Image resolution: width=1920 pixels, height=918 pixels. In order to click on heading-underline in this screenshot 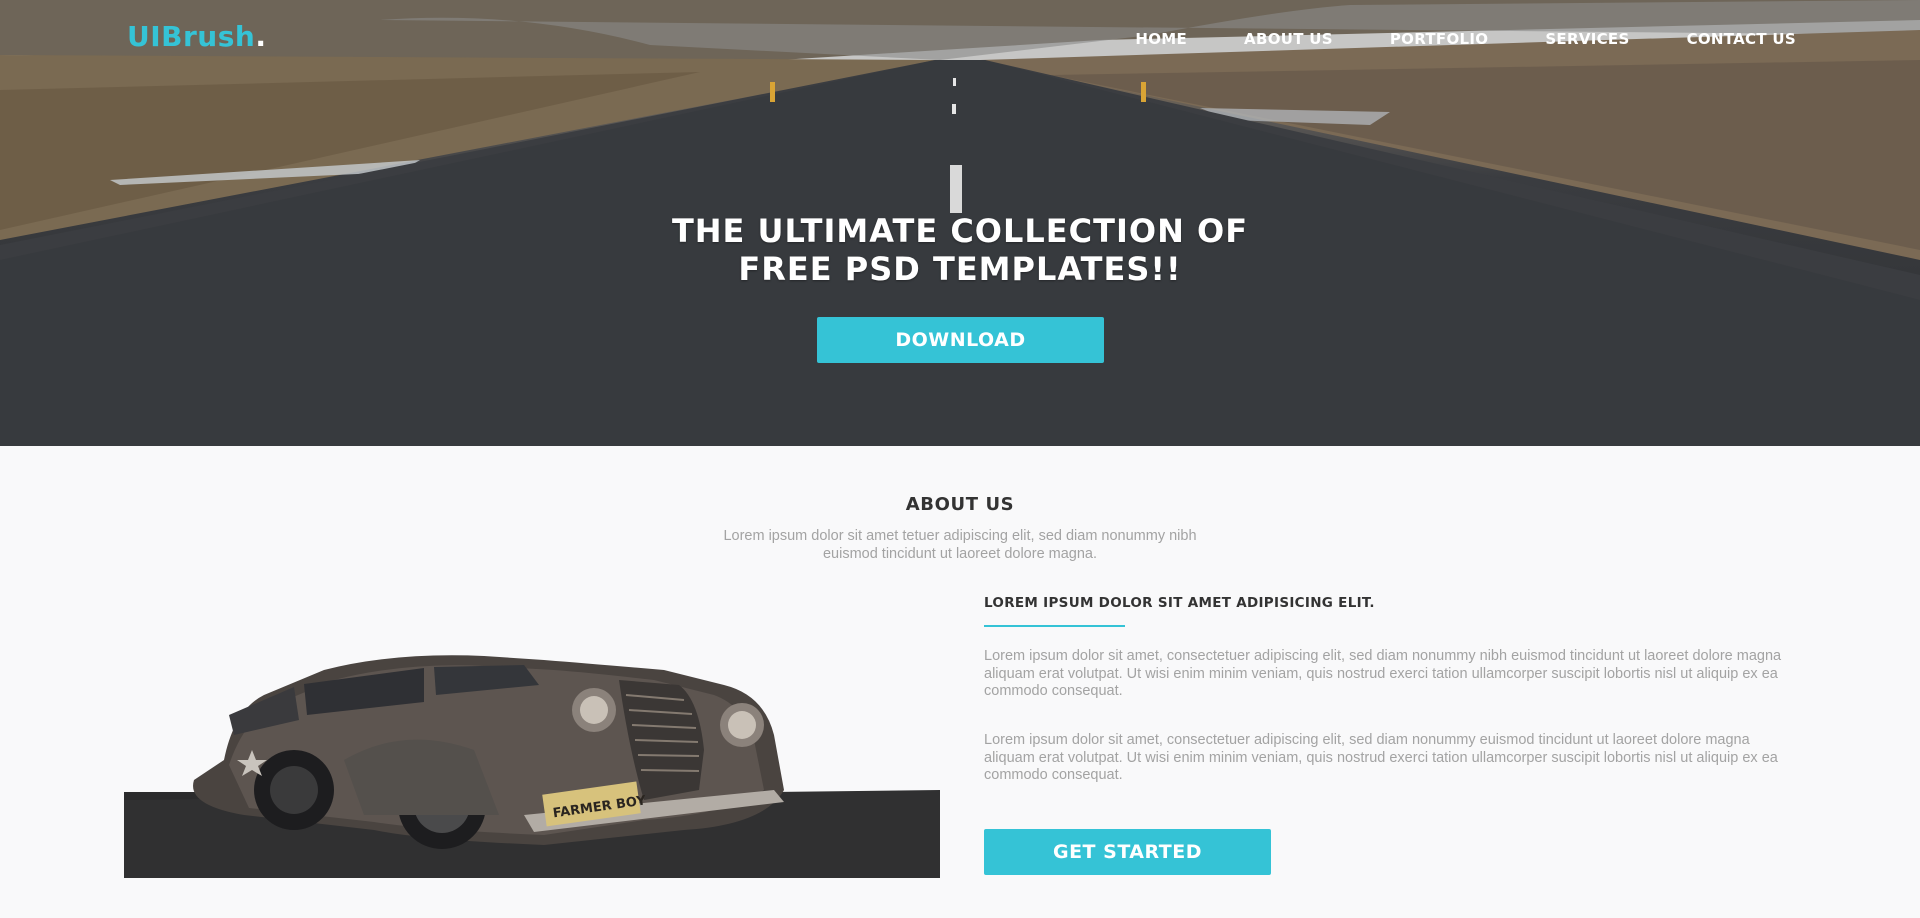, I will do `click(1054, 626)`.